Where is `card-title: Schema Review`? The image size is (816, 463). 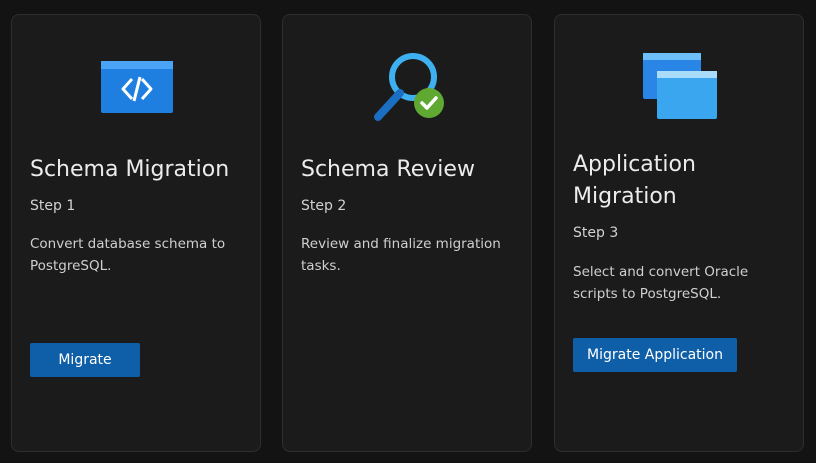
card-title: Schema Review is located at coordinates (388, 169).